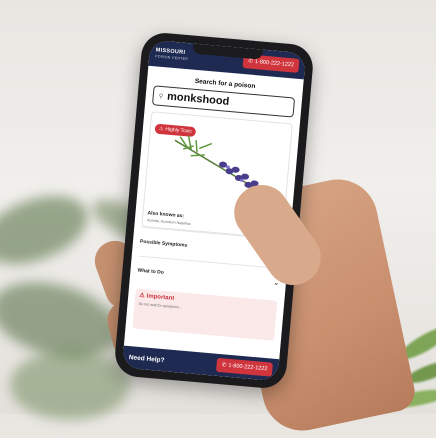  What do you see at coordinates (160, 297) in the screenshot?
I see `important-title-label: Important` at bounding box center [160, 297].